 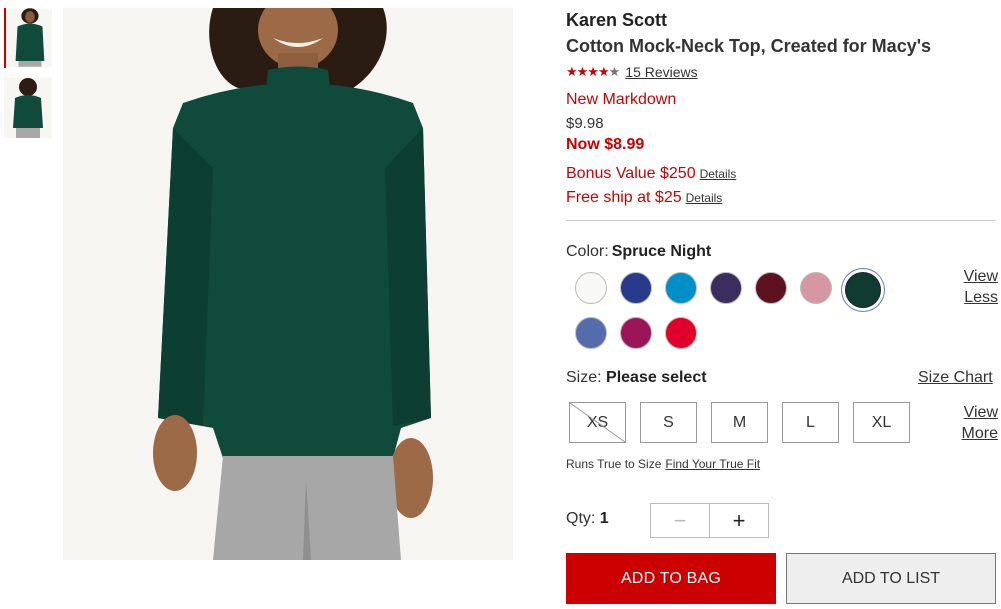 I want to click on swatch-spruce-night, so click(x=863, y=290).